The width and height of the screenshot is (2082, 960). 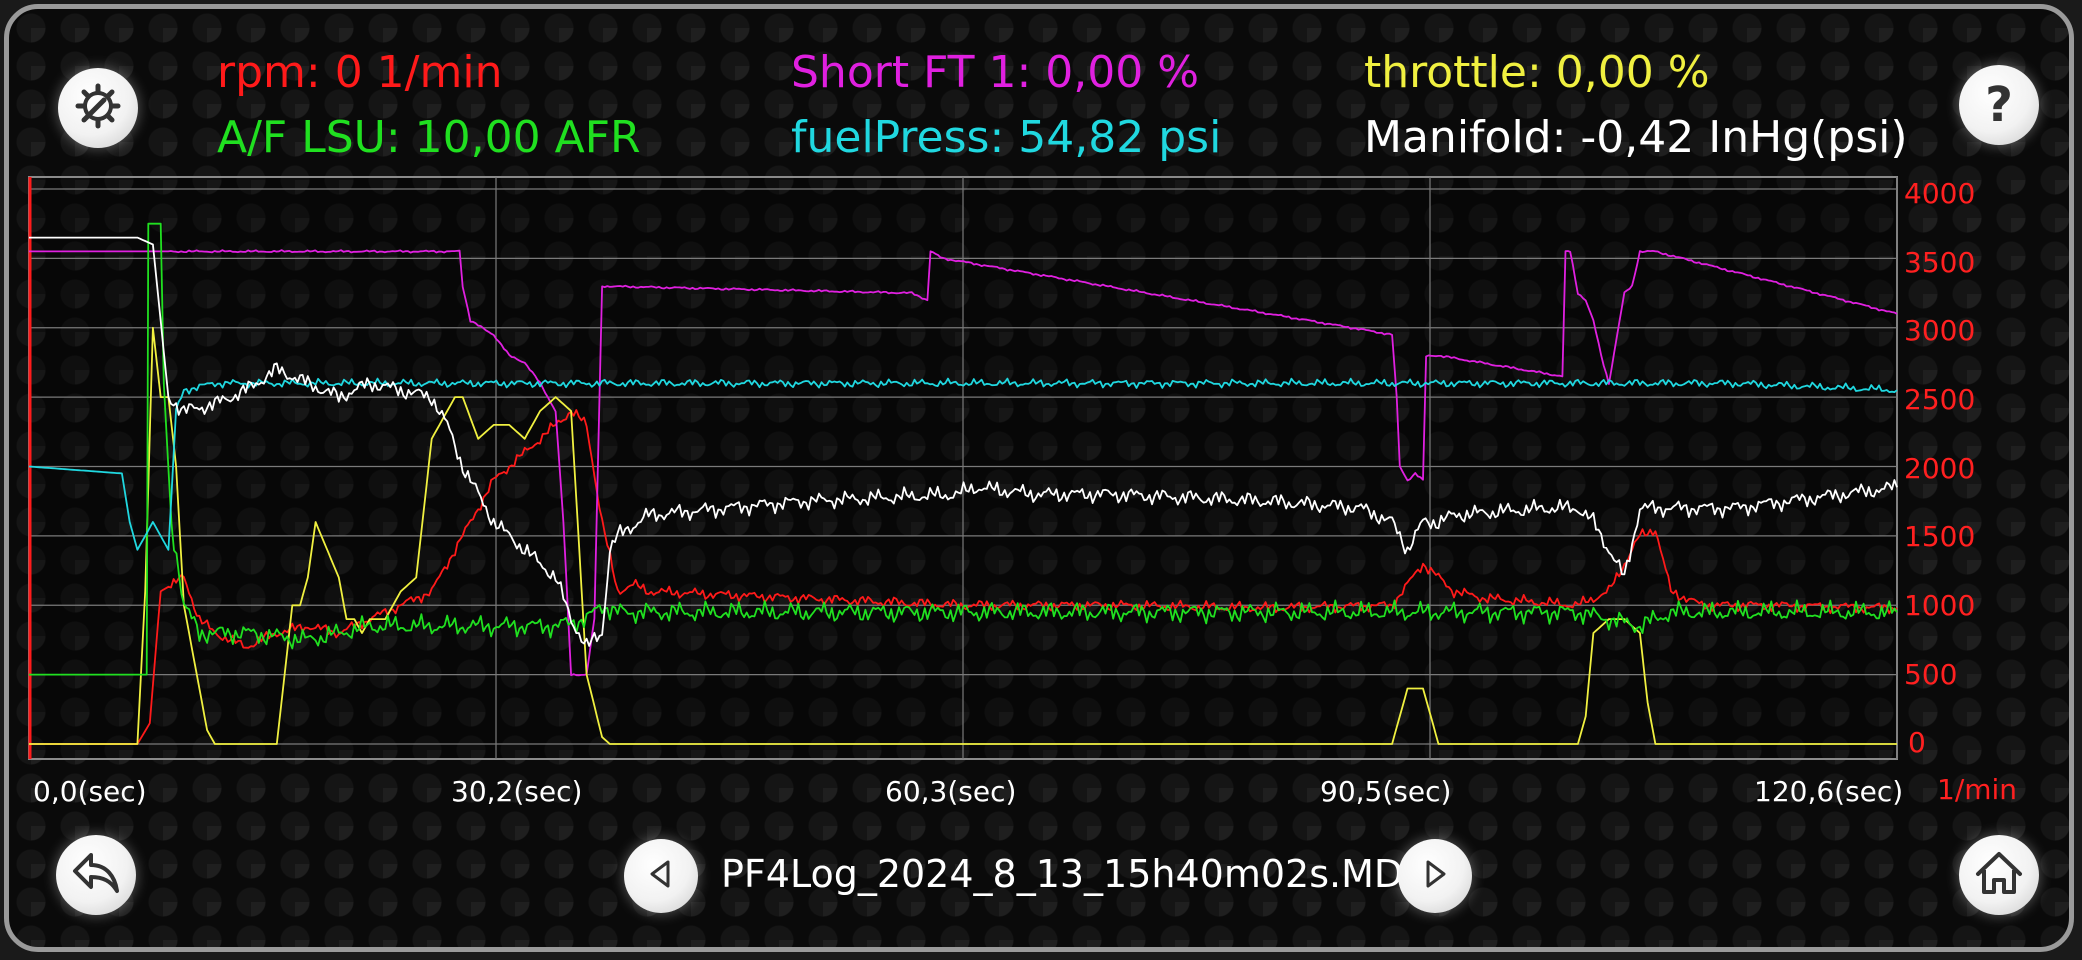 I want to click on home-icon, so click(x=1999, y=875).